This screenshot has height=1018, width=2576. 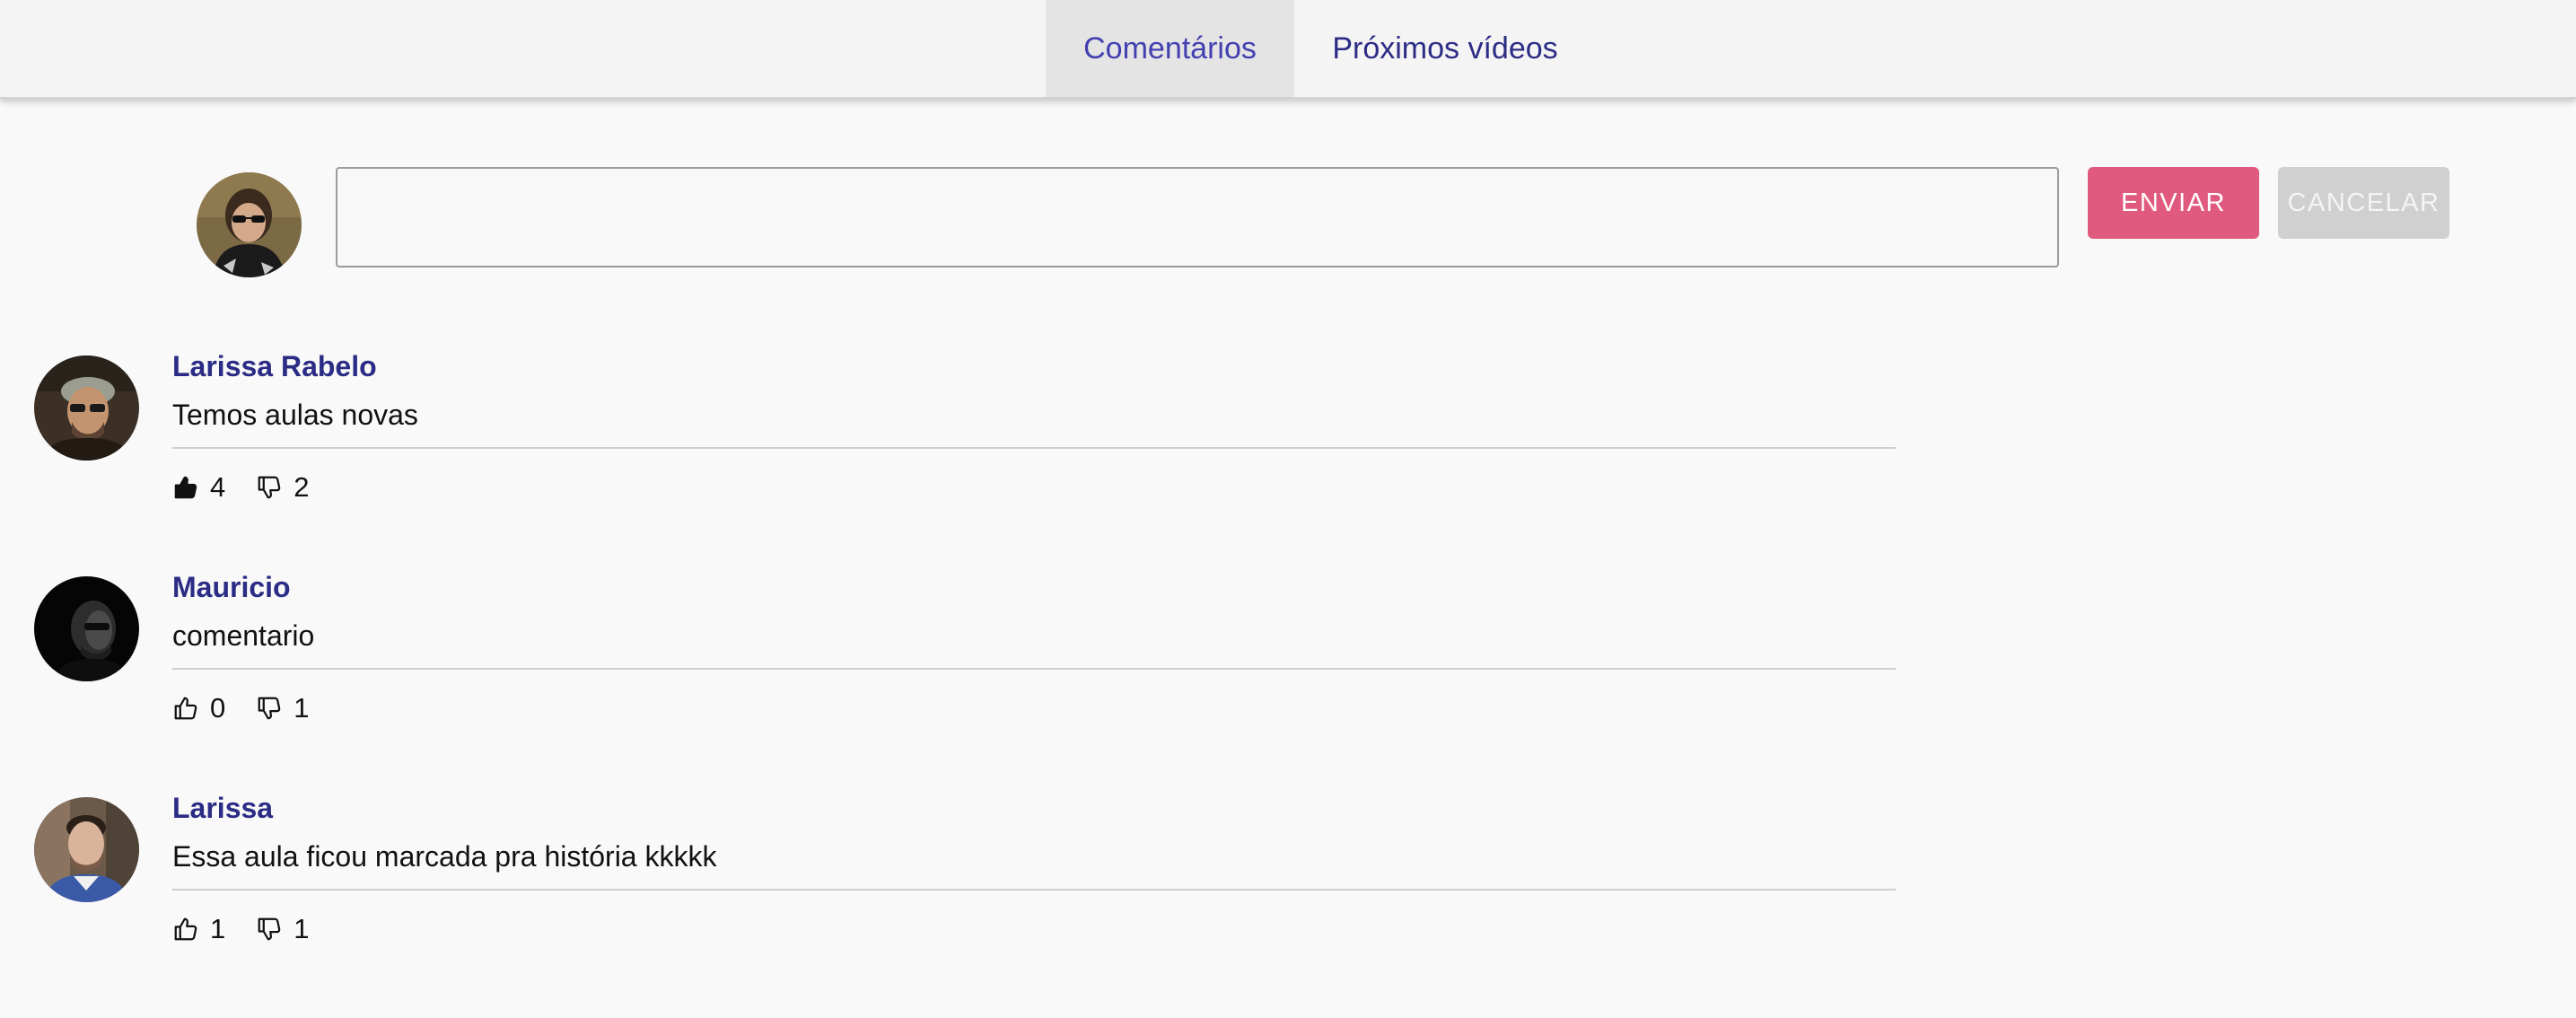 What do you see at coordinates (243, 635) in the screenshot?
I see `comment-text: comentario` at bounding box center [243, 635].